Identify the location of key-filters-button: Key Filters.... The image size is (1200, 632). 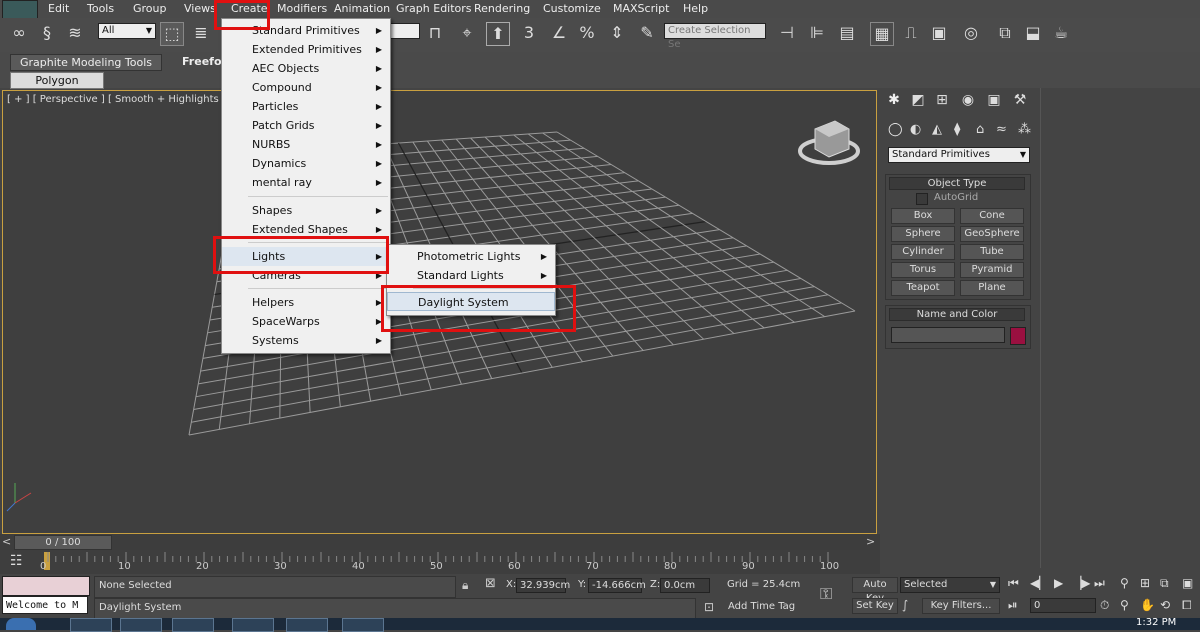
(961, 606).